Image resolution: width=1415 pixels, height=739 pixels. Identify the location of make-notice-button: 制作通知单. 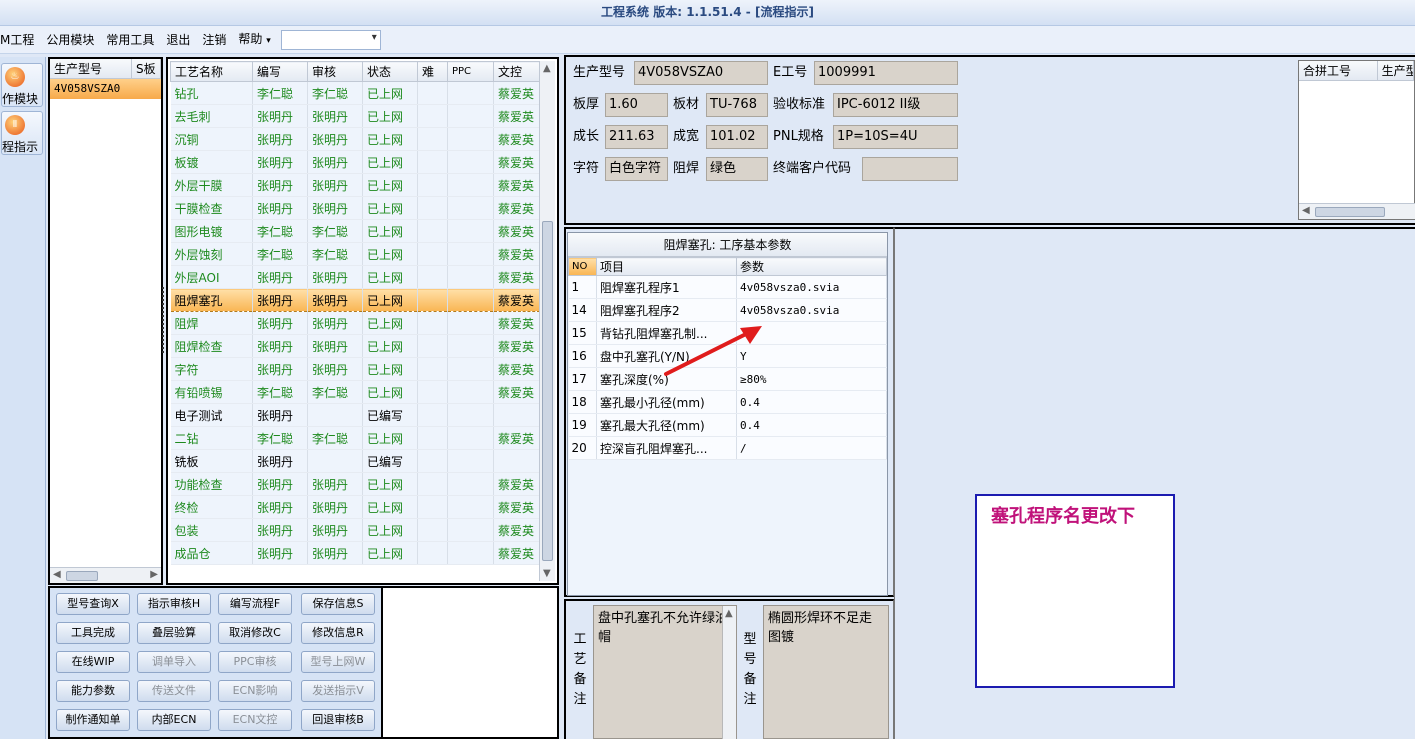
(93, 720).